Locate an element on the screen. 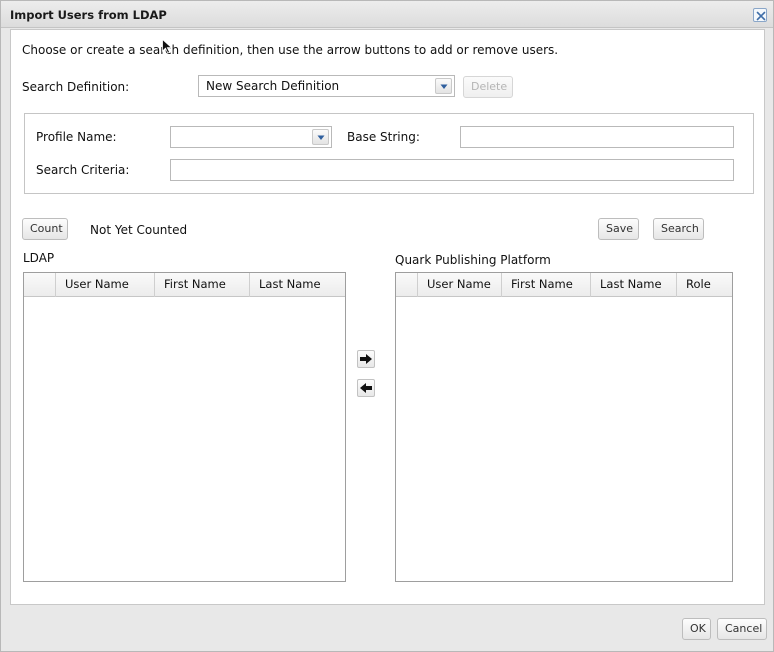  close-button is located at coordinates (760, 15).